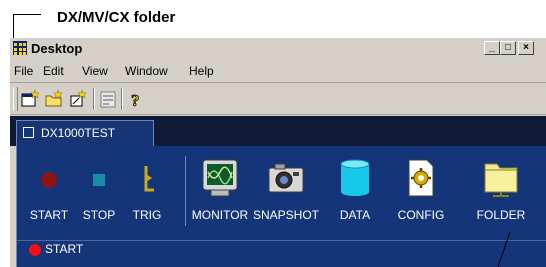  I want to click on callout-leader-horizontal, so click(27, 14).